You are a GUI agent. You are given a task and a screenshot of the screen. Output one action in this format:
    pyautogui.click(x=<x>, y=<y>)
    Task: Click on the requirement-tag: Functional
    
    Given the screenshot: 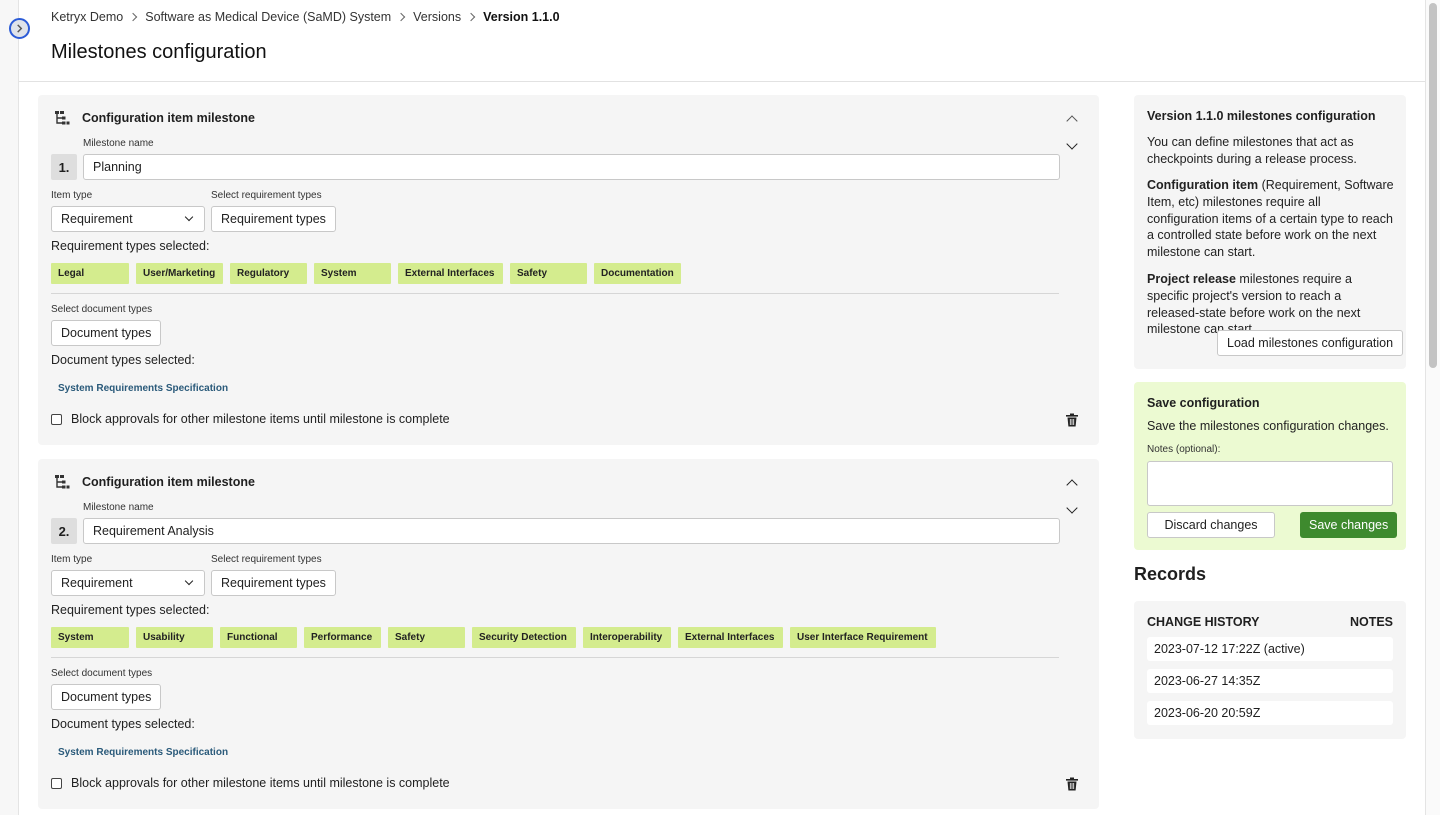 What is the action you would take?
    pyautogui.click(x=258, y=637)
    